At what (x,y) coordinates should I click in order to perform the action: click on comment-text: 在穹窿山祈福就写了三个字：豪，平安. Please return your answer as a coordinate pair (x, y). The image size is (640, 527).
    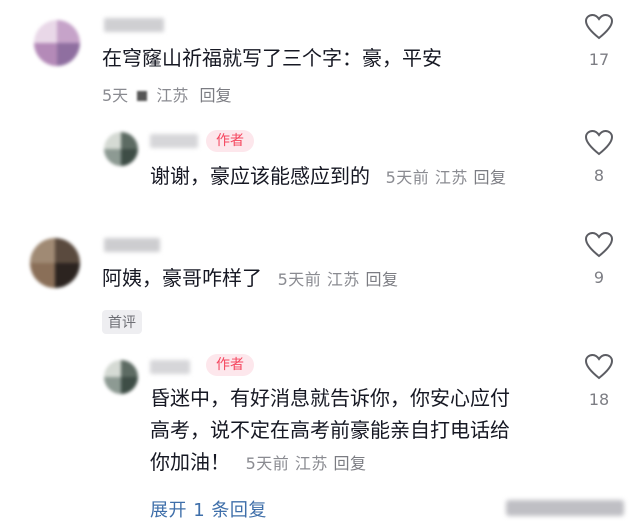
    Looking at the image, I should click on (272, 58).